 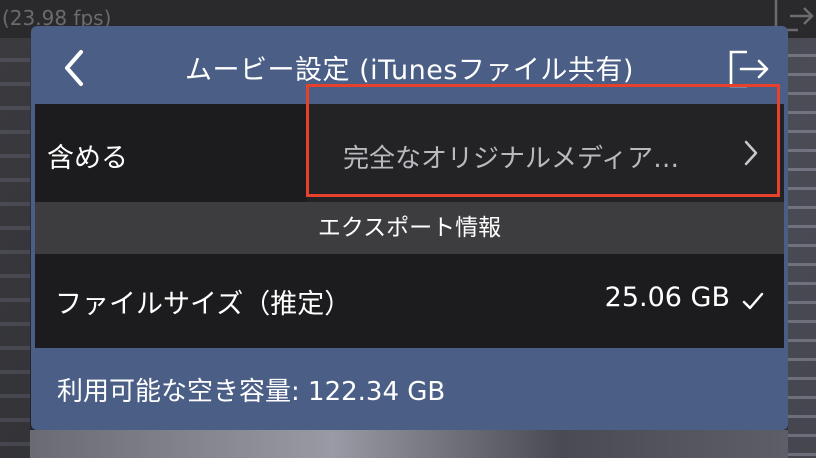 I want to click on include-label: 含める, so click(x=87, y=158).